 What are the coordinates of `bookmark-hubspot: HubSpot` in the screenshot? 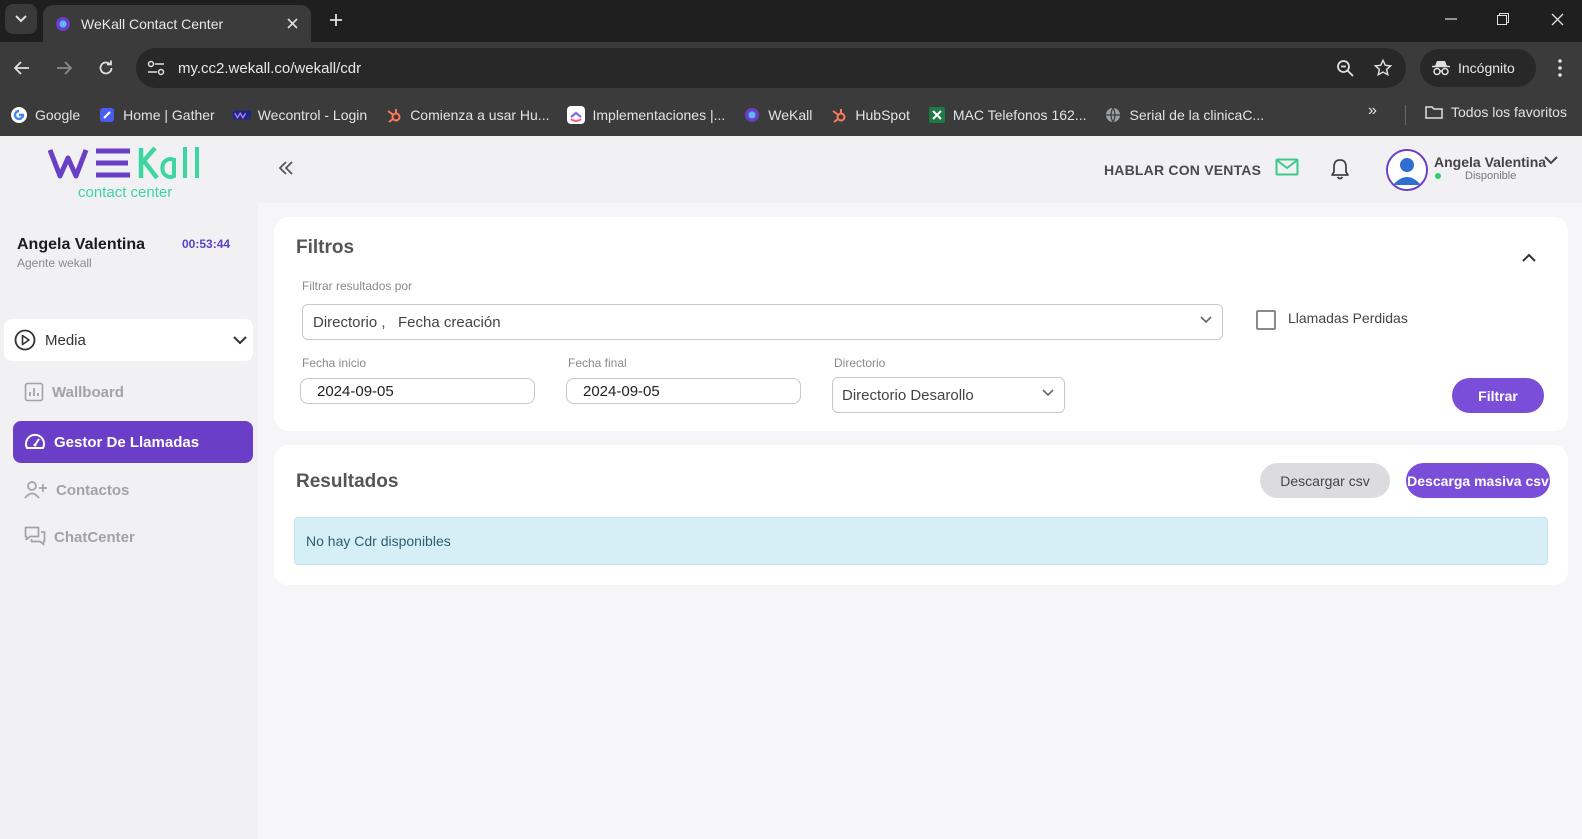 It's located at (870, 115).